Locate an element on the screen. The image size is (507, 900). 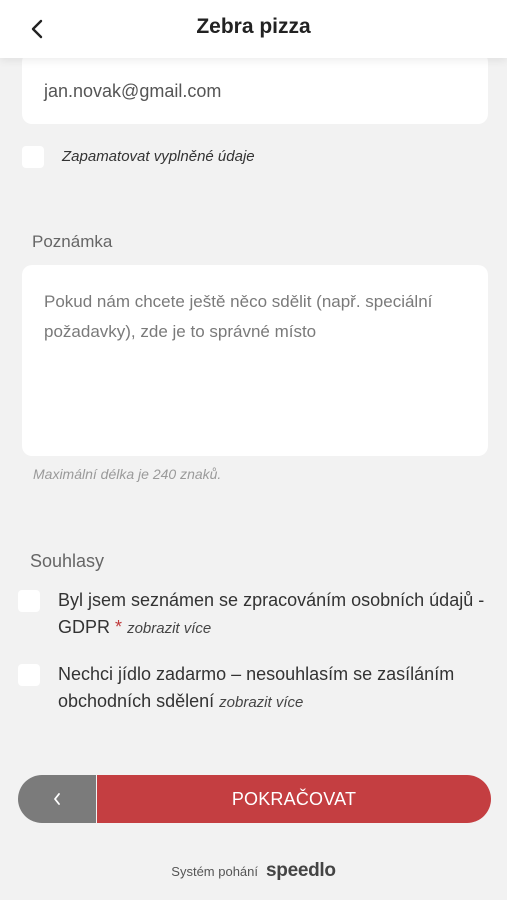
powered-by-text: Systém pohání is located at coordinates (214, 871).